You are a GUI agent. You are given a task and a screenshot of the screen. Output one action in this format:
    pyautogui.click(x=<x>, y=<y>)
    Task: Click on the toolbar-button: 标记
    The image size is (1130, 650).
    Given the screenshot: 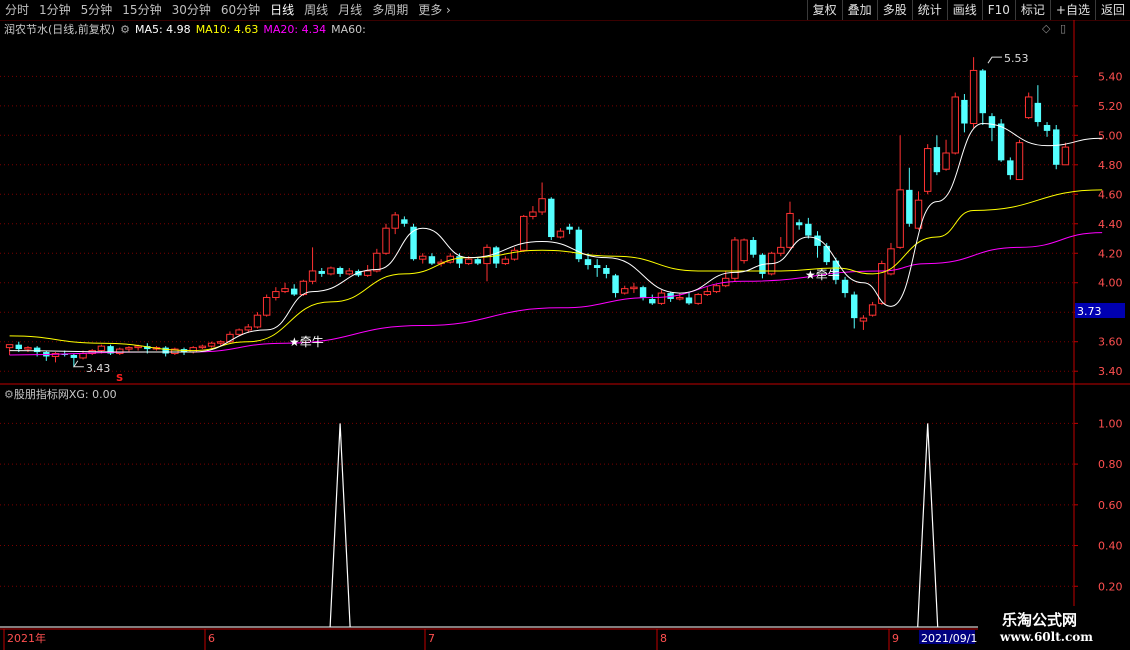 What is the action you would take?
    pyautogui.click(x=1032, y=10)
    